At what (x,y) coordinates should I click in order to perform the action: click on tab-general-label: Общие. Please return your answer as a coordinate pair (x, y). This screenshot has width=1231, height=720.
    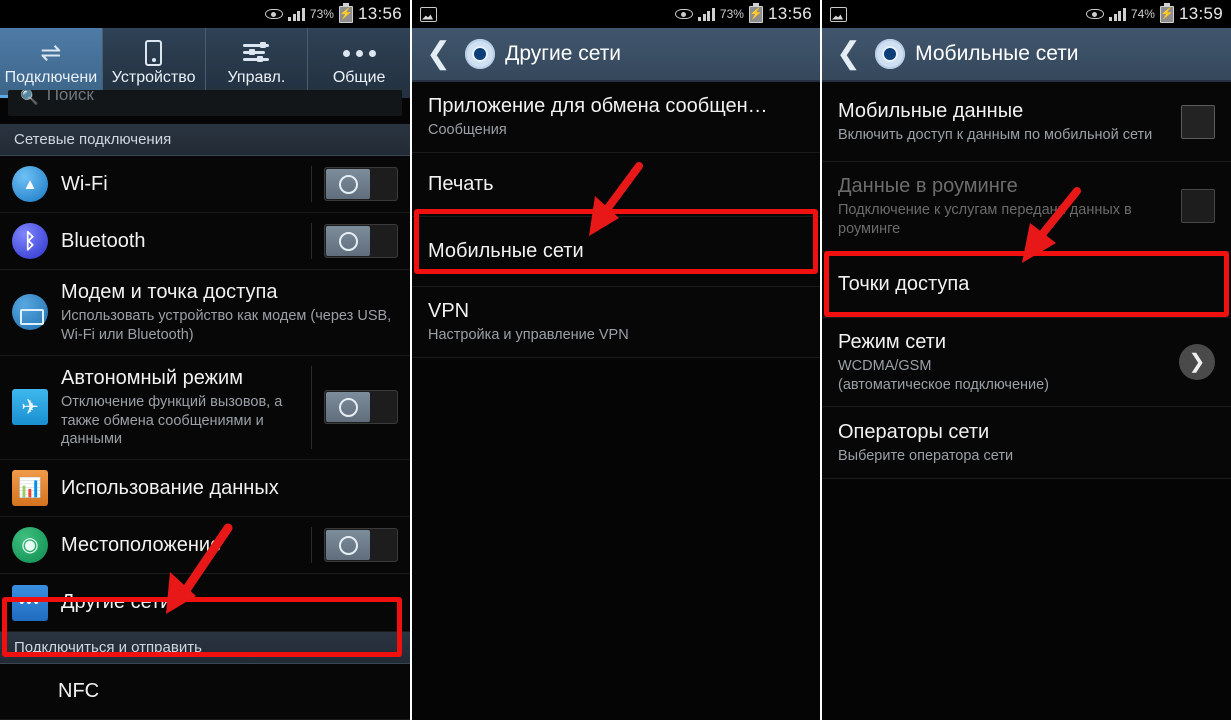
    Looking at the image, I should click on (359, 77).